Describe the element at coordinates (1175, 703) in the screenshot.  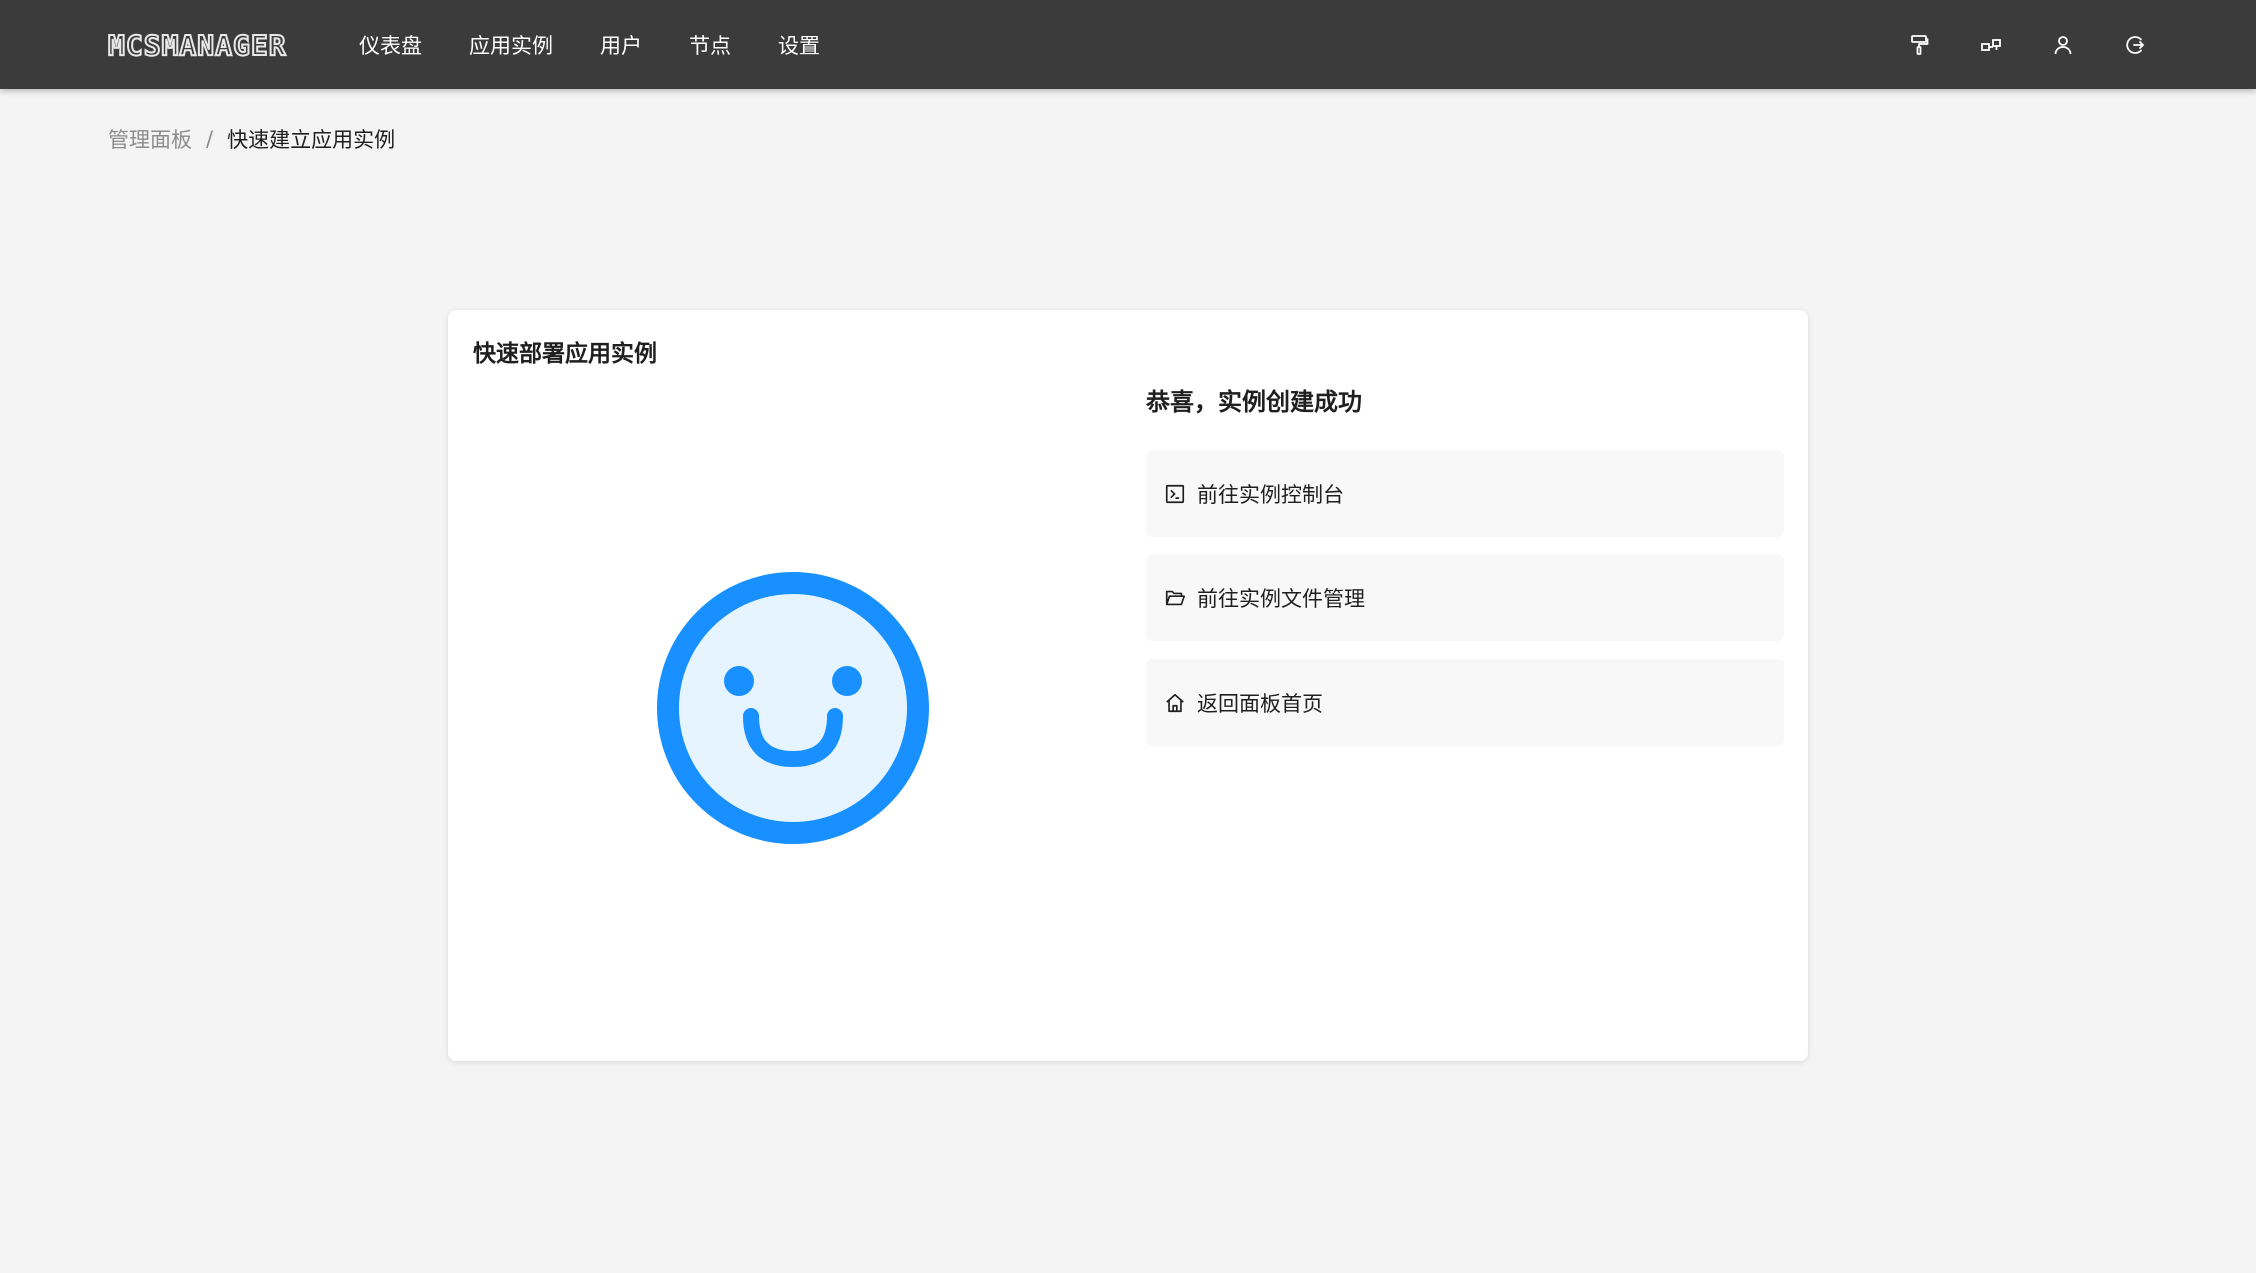
I see `home-icon` at that location.